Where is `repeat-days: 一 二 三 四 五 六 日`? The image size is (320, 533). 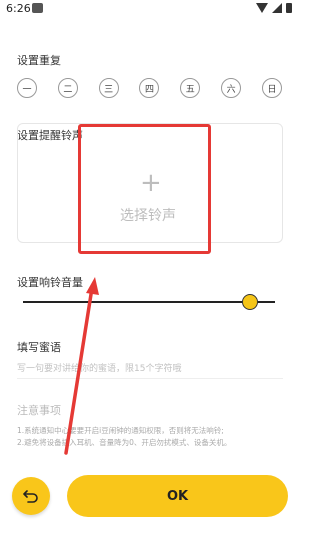 repeat-days: 一 二 三 四 五 六 日 is located at coordinates (149, 88).